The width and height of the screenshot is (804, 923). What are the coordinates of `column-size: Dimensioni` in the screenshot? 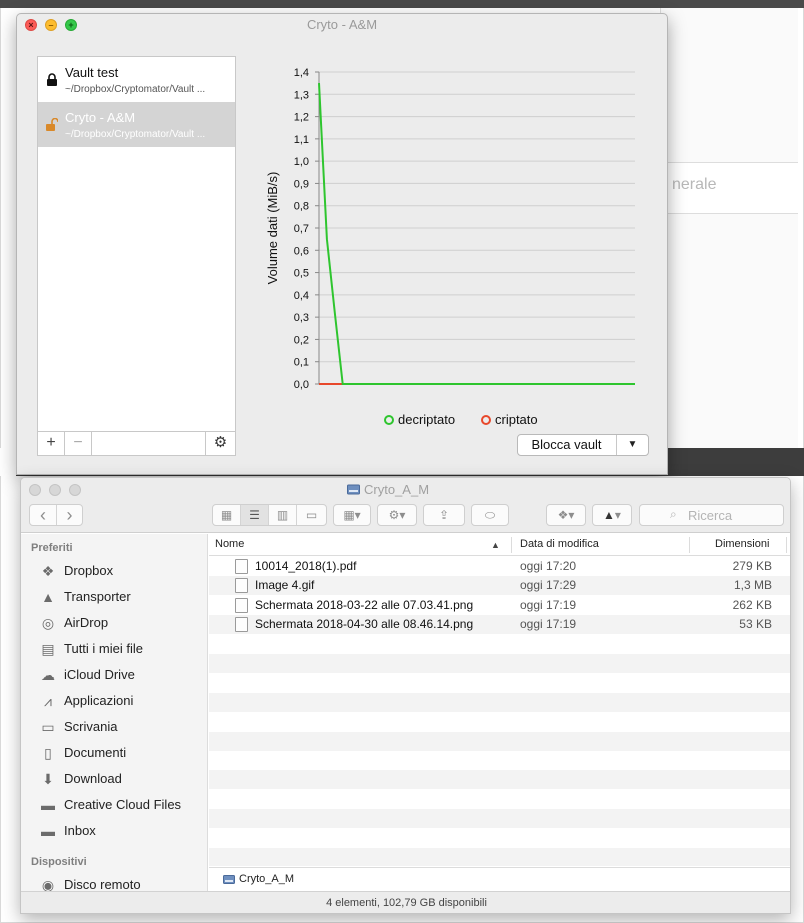 It's located at (742, 544).